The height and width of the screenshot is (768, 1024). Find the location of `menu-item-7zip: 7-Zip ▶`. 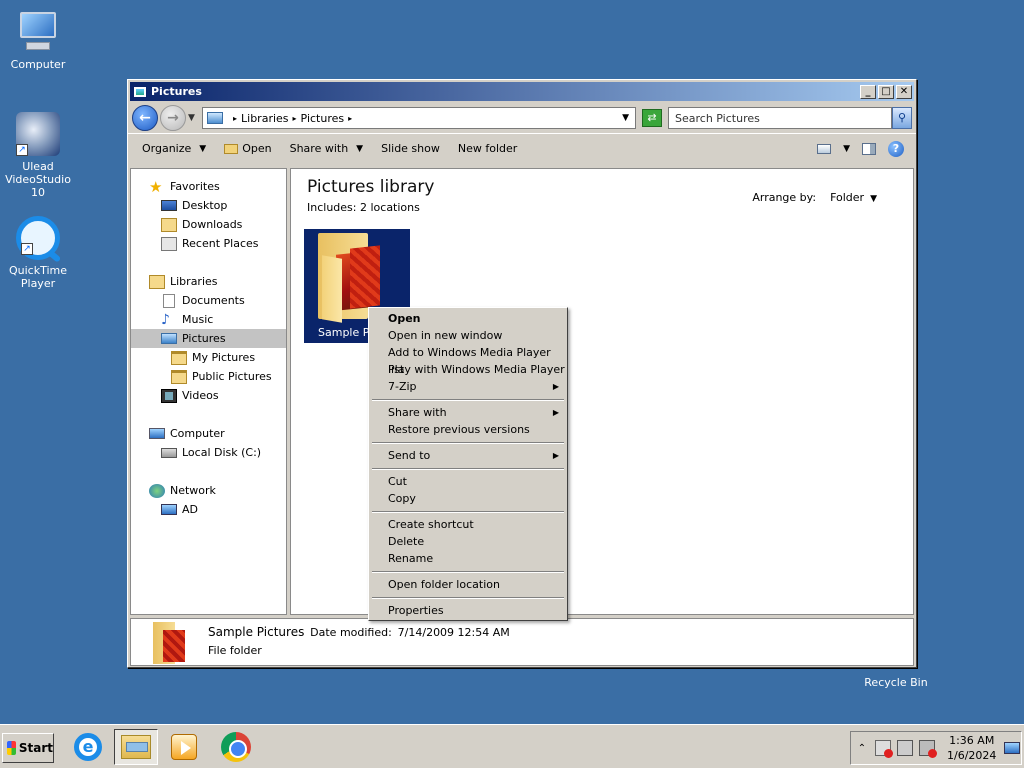

menu-item-7zip: 7-Zip ▶ is located at coordinates (468, 386).